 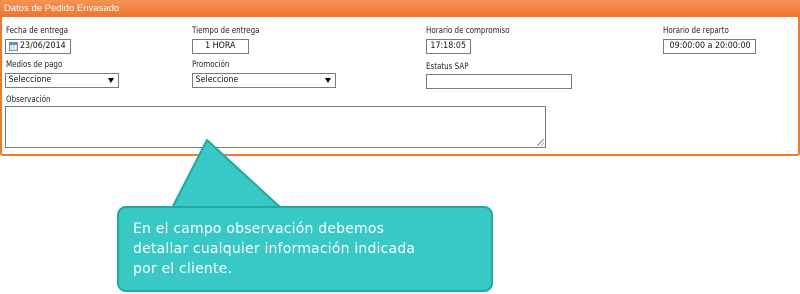 I want to click on fecha-entrega-field: 23/06/2014, so click(x=38, y=46).